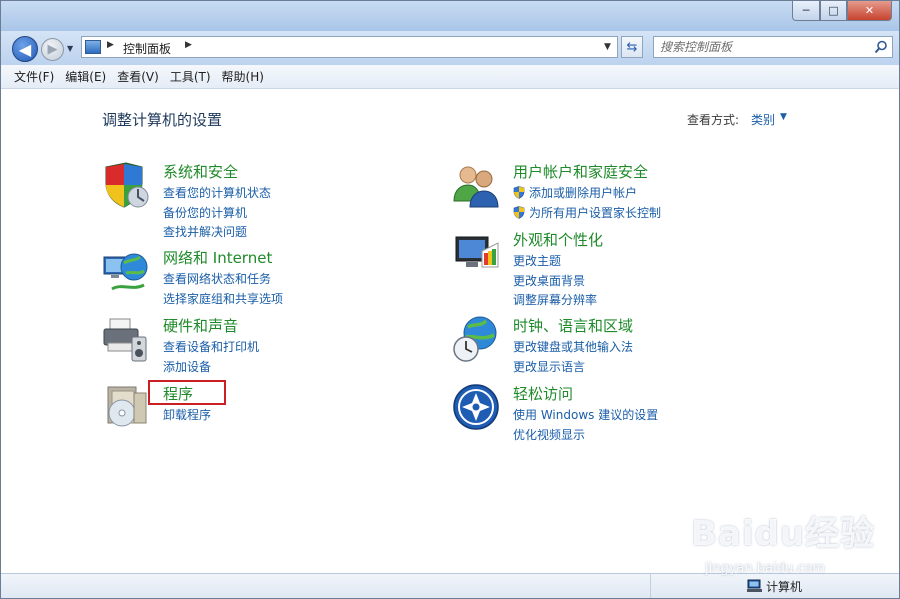 This screenshot has width=900, height=599. I want to click on baidu-watermark-url: jingyan.baidu.com, so click(765, 568).